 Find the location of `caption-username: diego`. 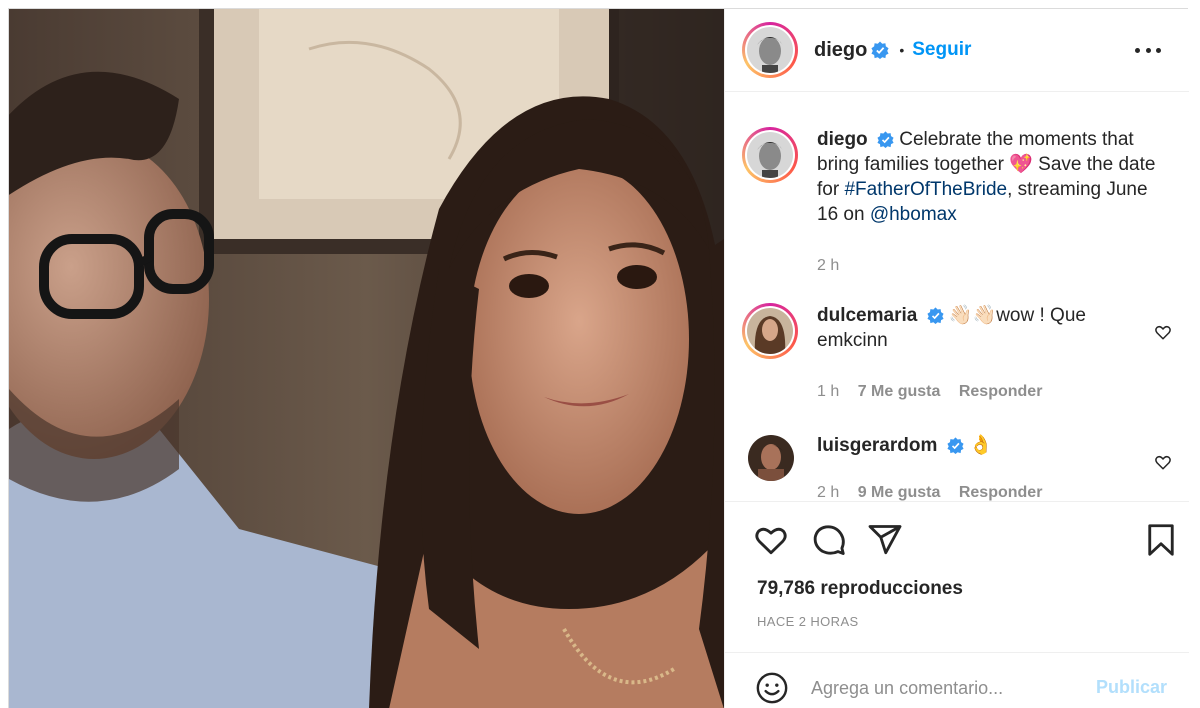

caption-username: diego is located at coordinates (842, 139).